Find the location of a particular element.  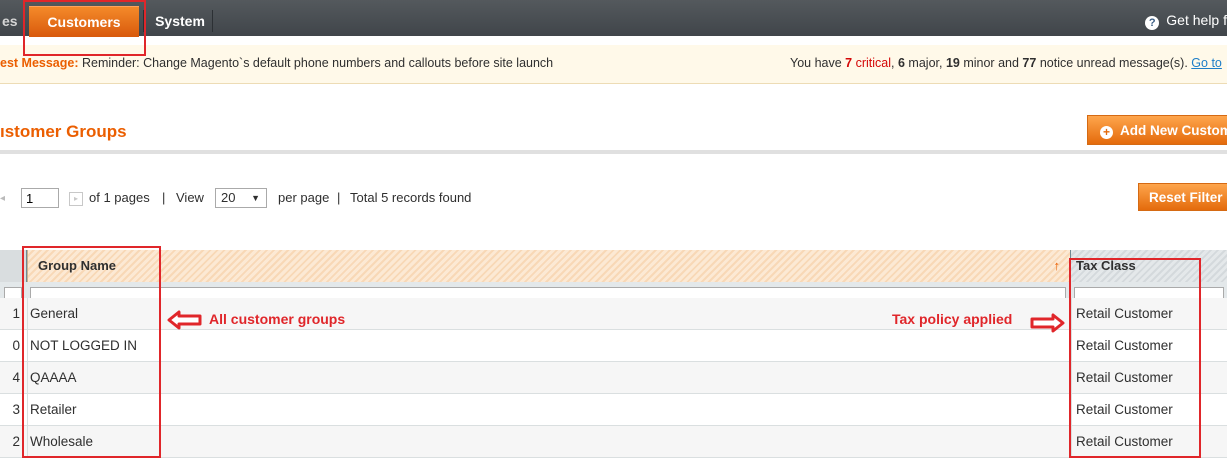

notice-count: 77 is located at coordinates (1029, 63).